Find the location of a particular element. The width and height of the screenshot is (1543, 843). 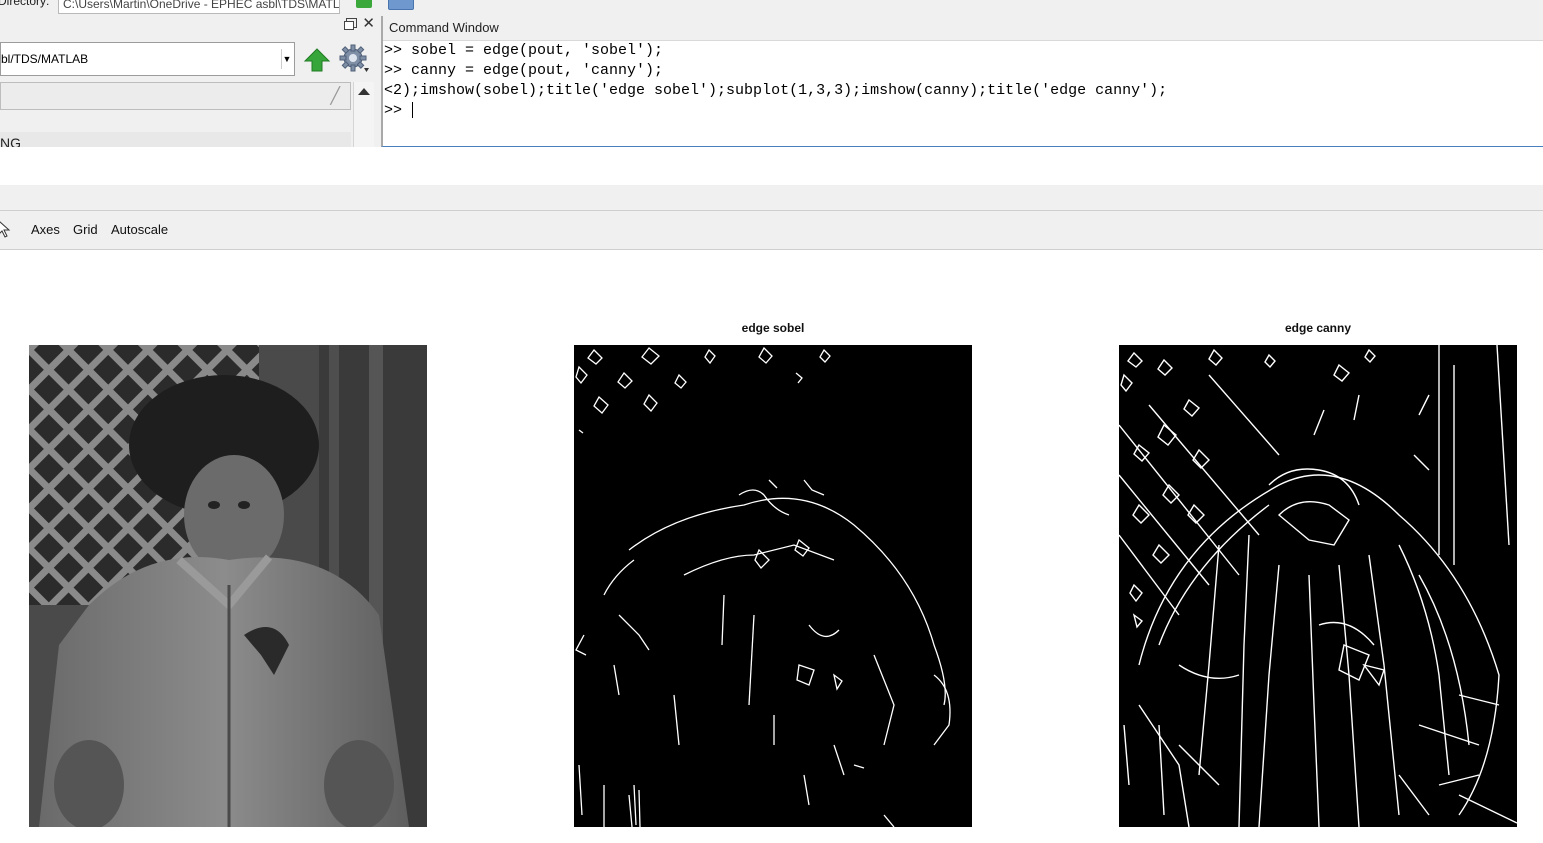

autoscale-button: Autoscale is located at coordinates (139, 229).